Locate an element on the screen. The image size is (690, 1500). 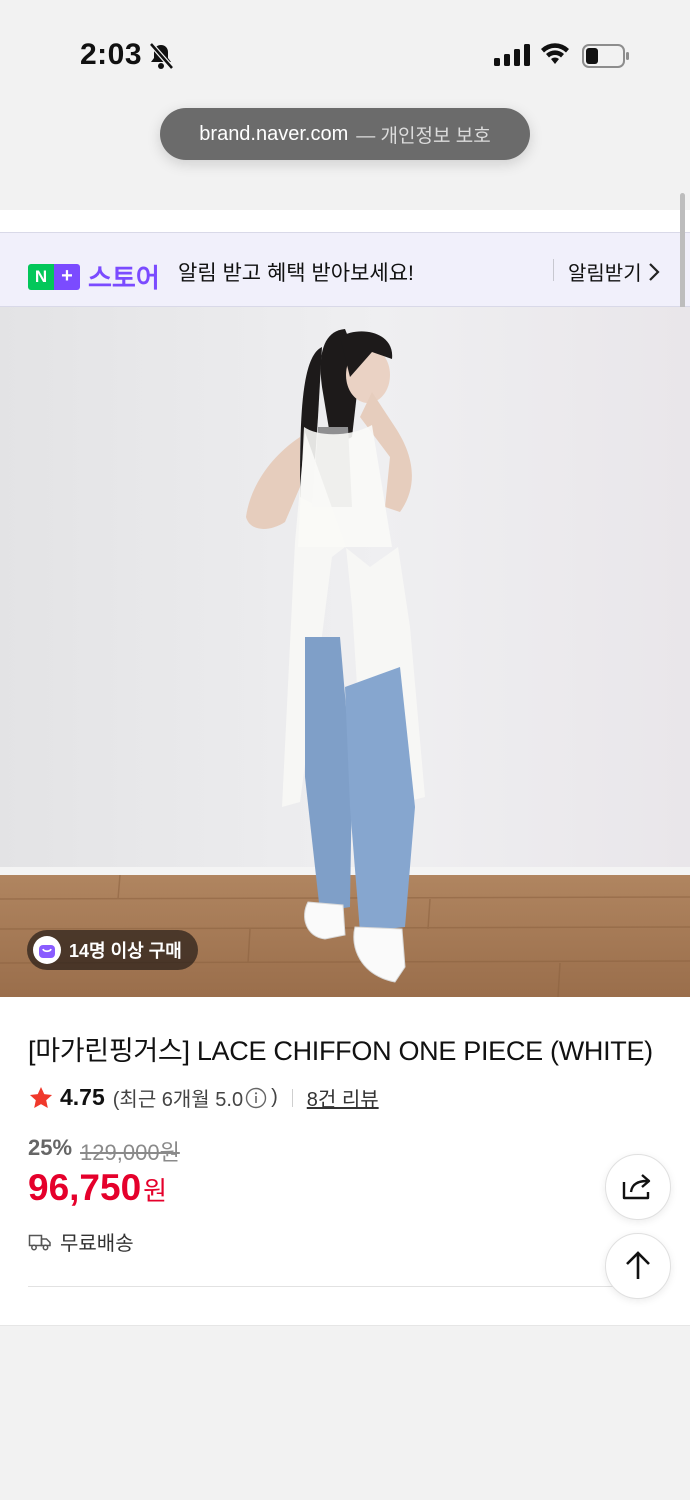
arrow-up-icon is located at coordinates (638, 1265).